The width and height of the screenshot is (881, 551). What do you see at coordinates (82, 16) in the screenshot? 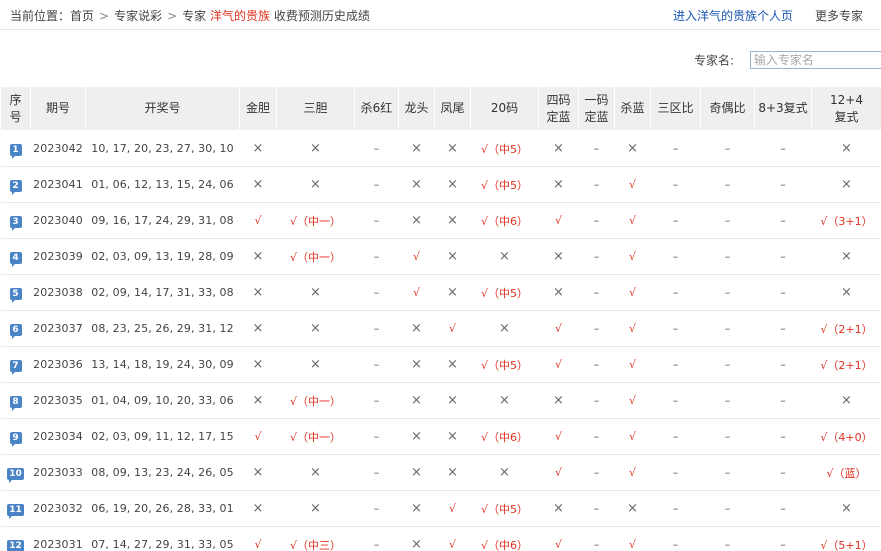
I see `breadcrumb-home-link: 首页` at bounding box center [82, 16].